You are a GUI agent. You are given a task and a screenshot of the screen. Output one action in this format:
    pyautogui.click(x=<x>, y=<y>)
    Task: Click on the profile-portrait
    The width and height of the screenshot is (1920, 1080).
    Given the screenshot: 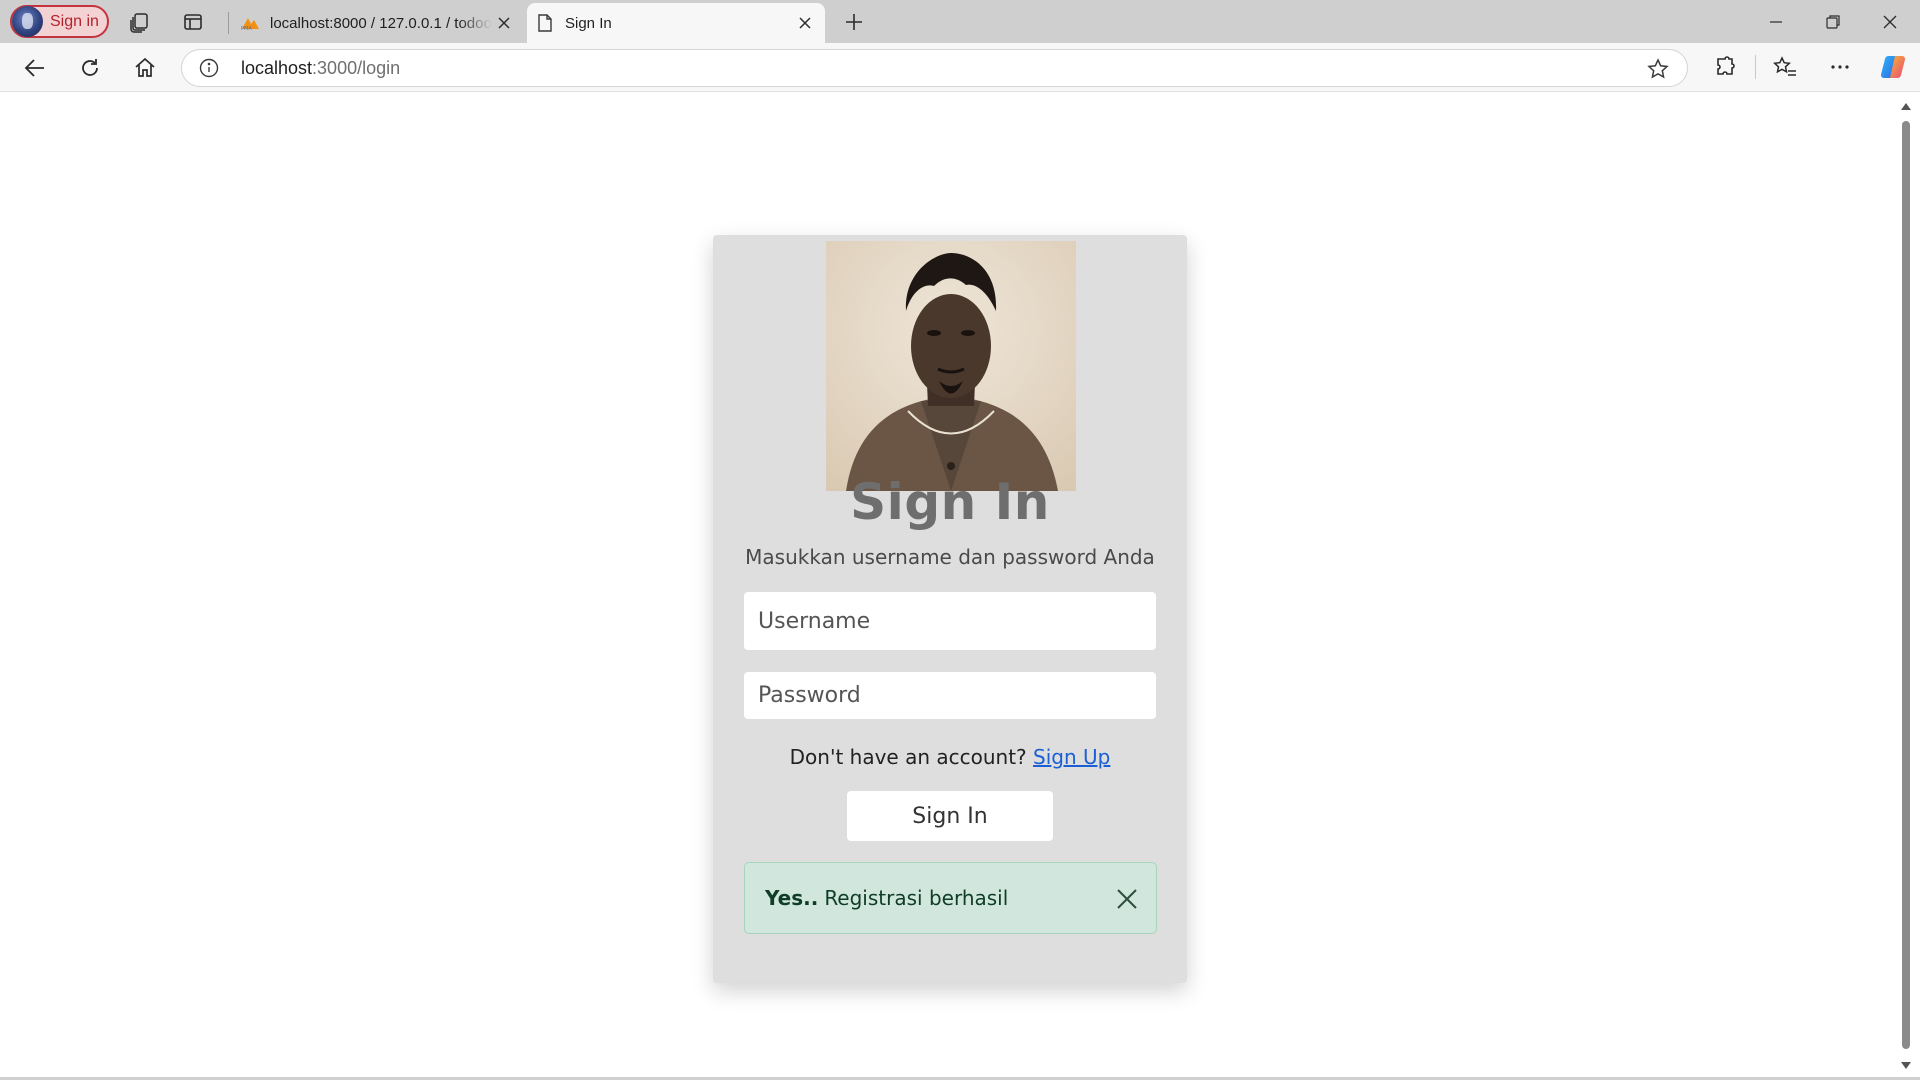 What is the action you would take?
    pyautogui.click(x=951, y=366)
    